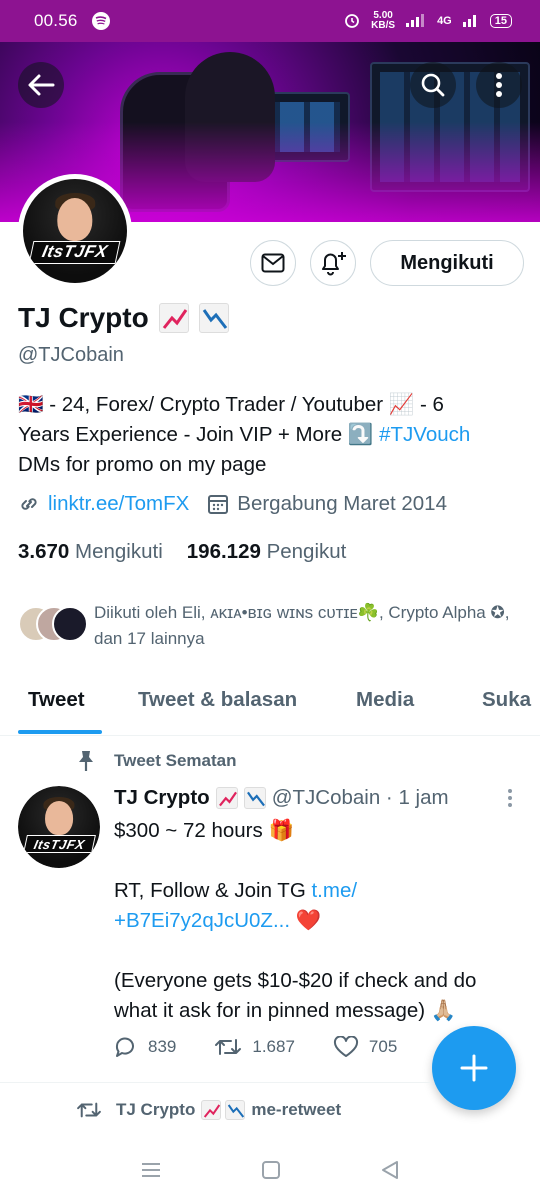  I want to click on following-label: Mengikuti, so click(119, 551).